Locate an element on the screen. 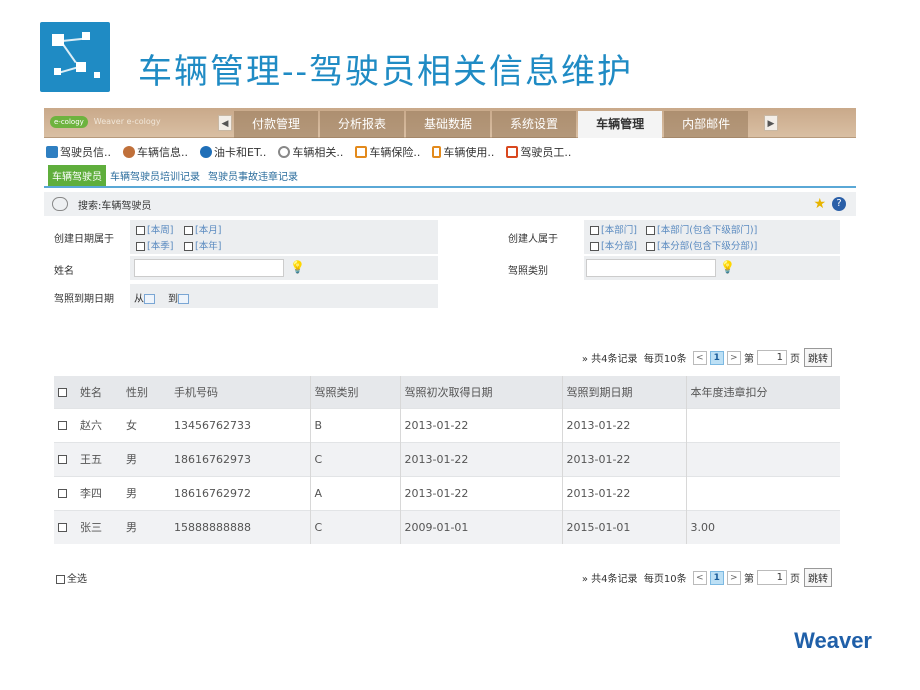 Image resolution: width=920 pixels, height=690 pixels. license-type-input is located at coordinates (651, 268).